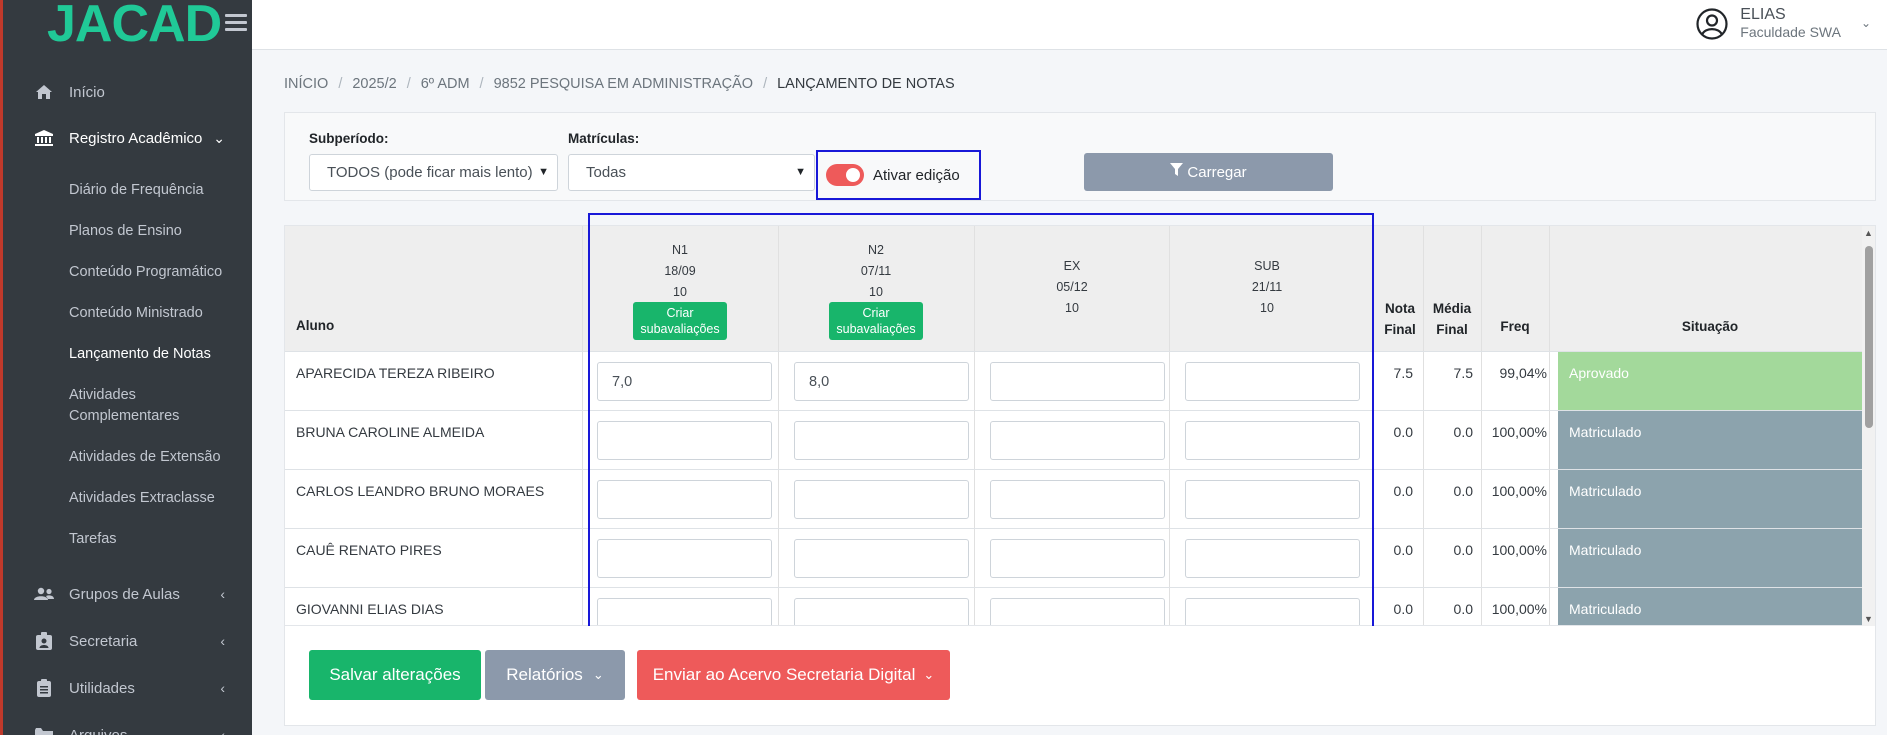 This screenshot has height=735, width=1887. I want to click on breadcrumb-item-periodo: 2025/2, so click(374, 84).